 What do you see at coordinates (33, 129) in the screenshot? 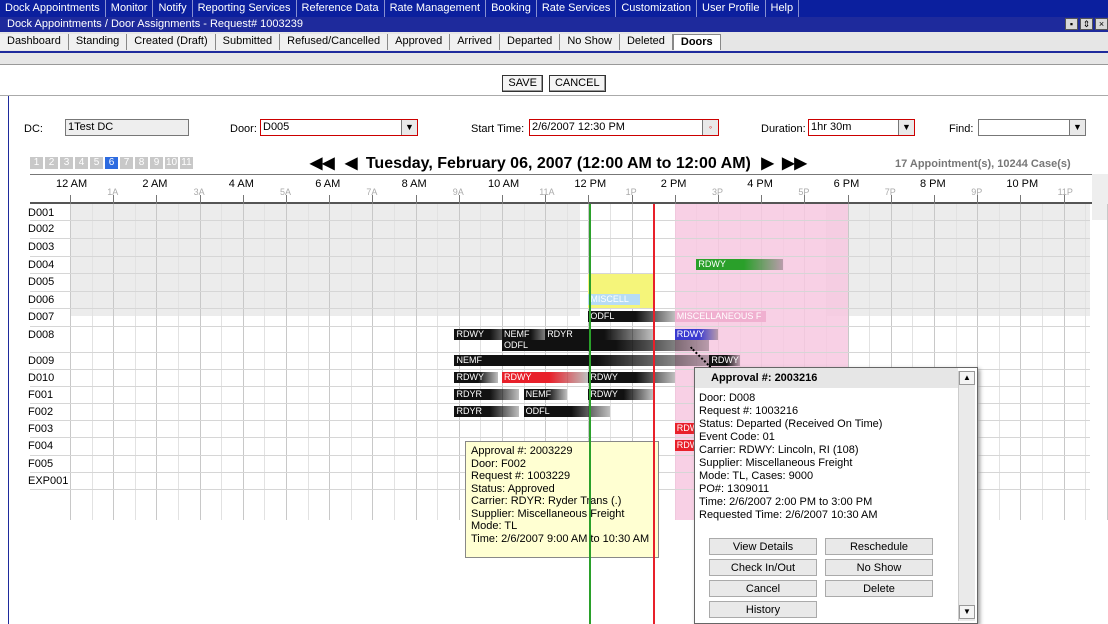
I see `dc-label: DC:` at bounding box center [33, 129].